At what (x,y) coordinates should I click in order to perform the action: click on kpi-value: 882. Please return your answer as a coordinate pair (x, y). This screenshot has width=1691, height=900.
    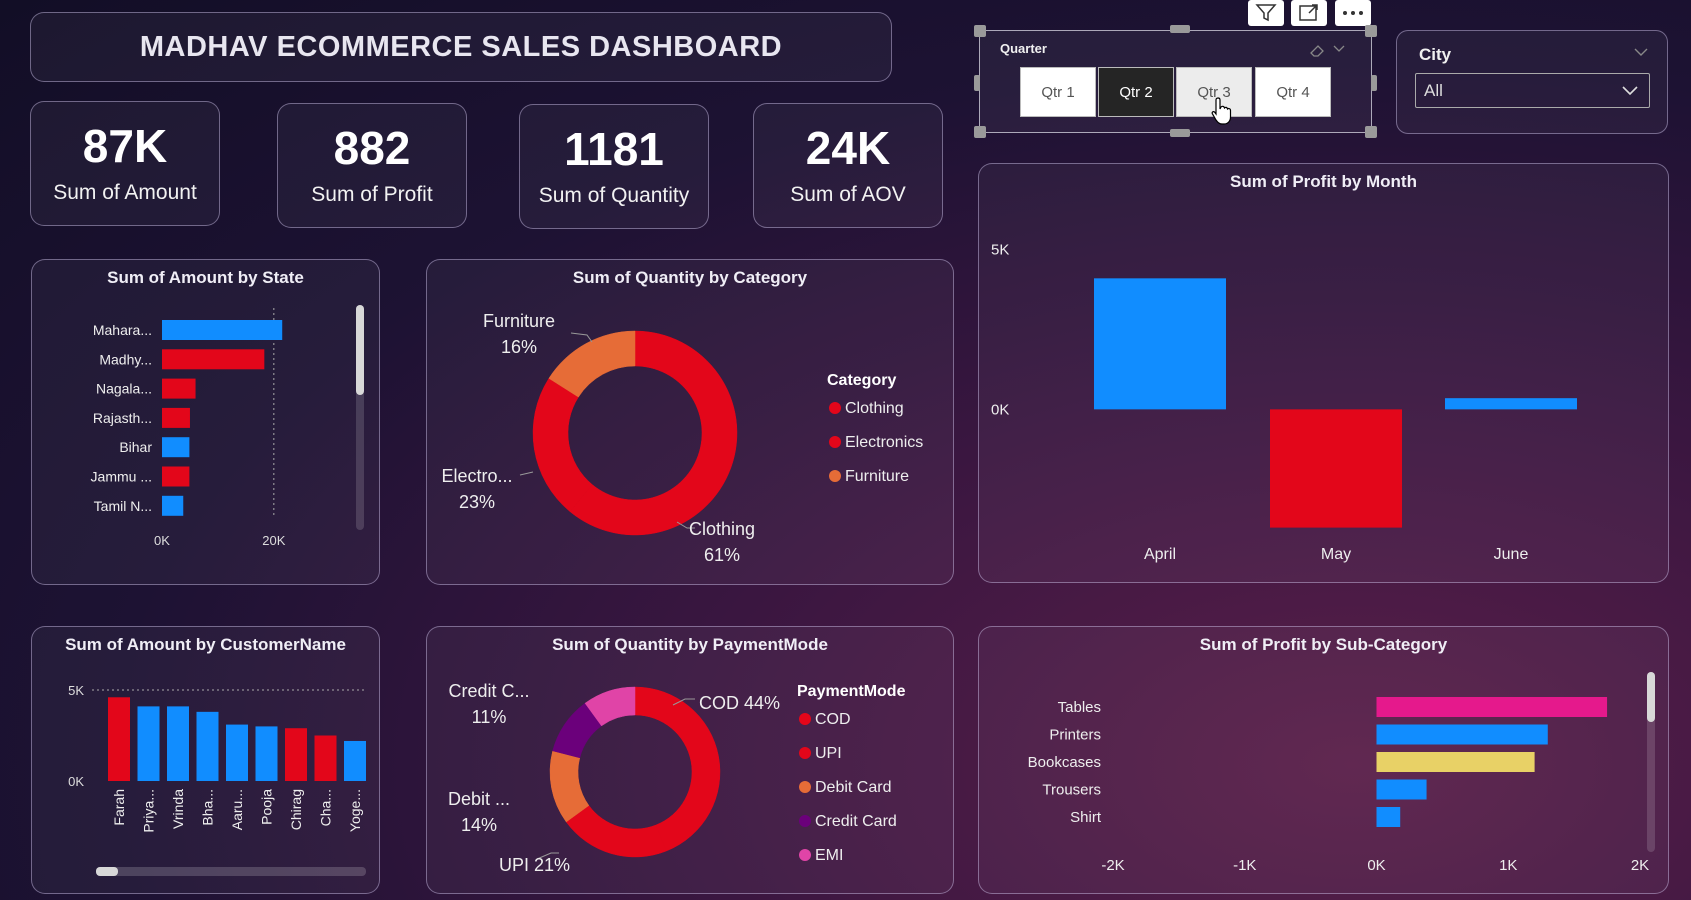
    Looking at the image, I should click on (372, 147).